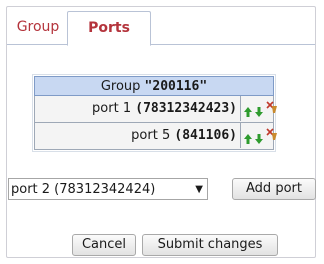 Image resolution: width=324 pixels, height=264 pixels. I want to click on port-name: port 5, so click(151, 135).